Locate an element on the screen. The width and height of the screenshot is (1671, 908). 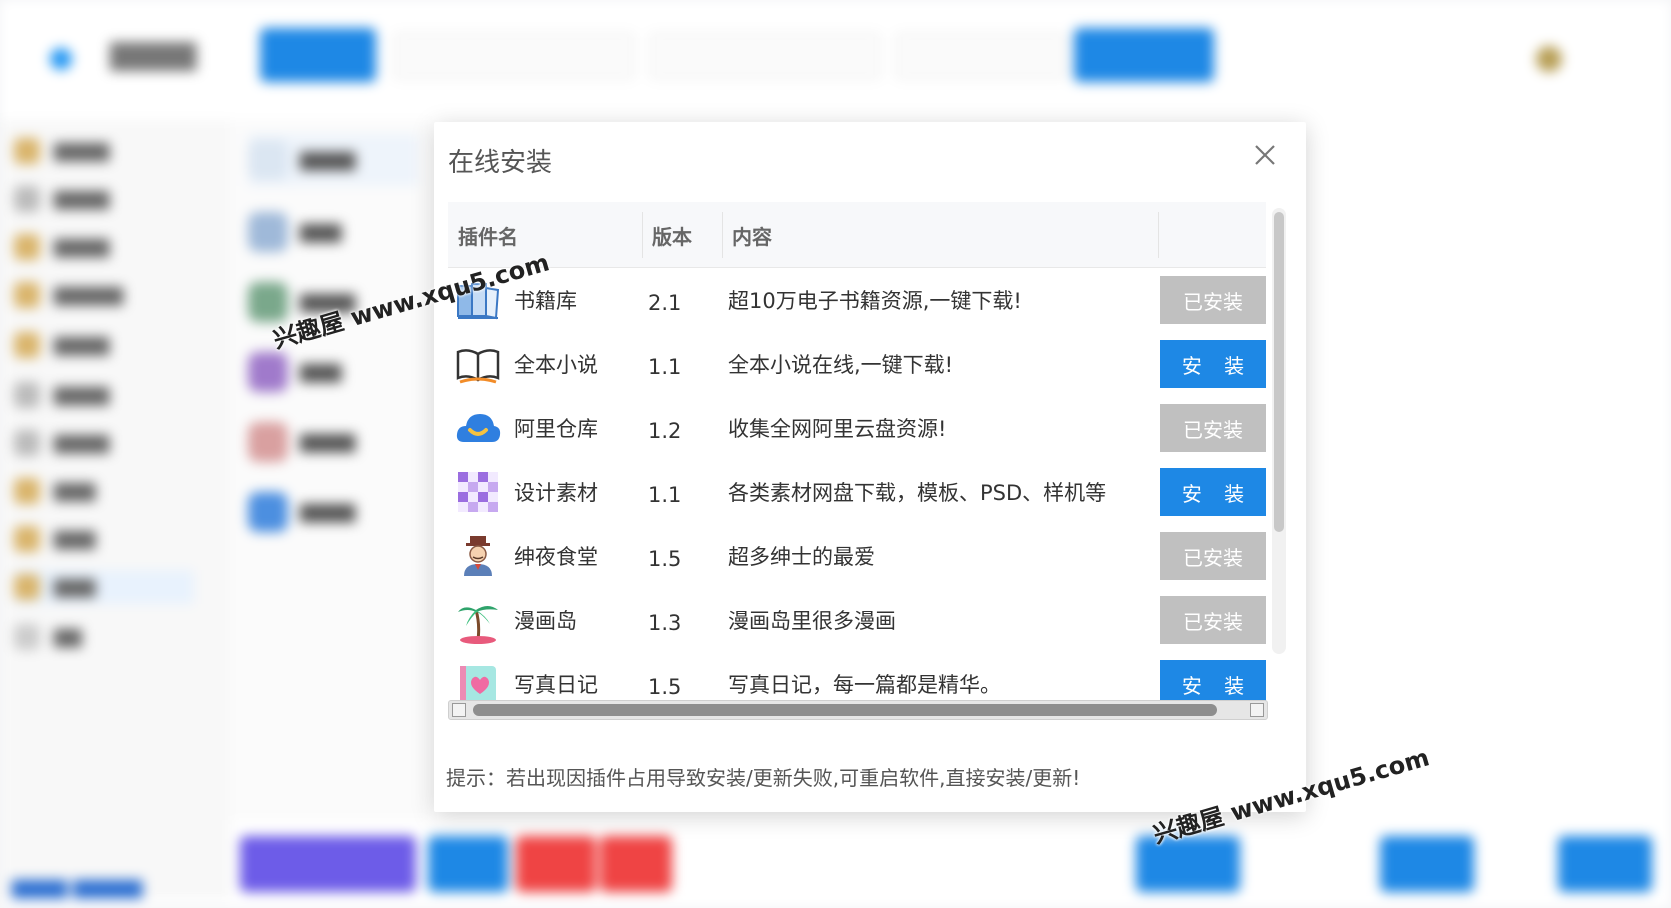
plugin-name: 设计素材 is located at coordinates (556, 493).